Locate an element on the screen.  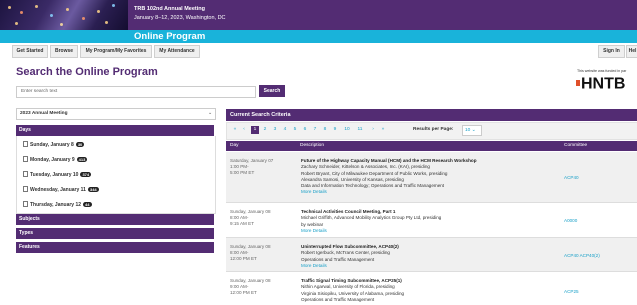
session-day: Sunday, January 08 8:00 AM- 9:15 AM ET is located at coordinates (250, 217).